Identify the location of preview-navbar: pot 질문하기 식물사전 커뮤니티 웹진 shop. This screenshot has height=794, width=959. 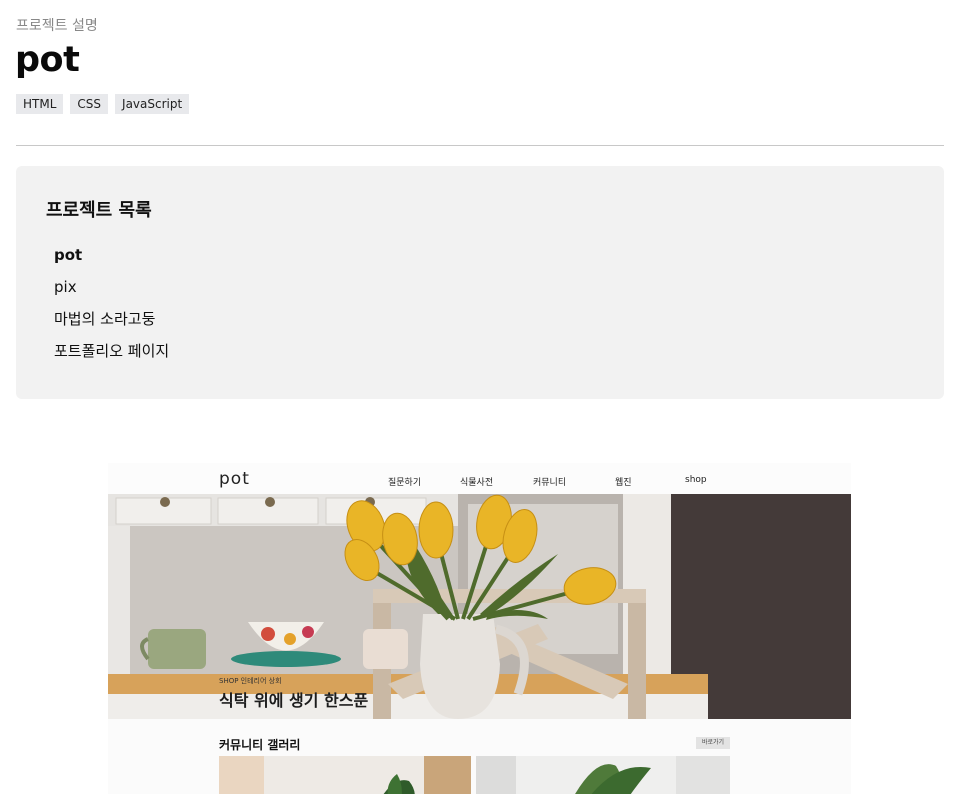
(479, 478).